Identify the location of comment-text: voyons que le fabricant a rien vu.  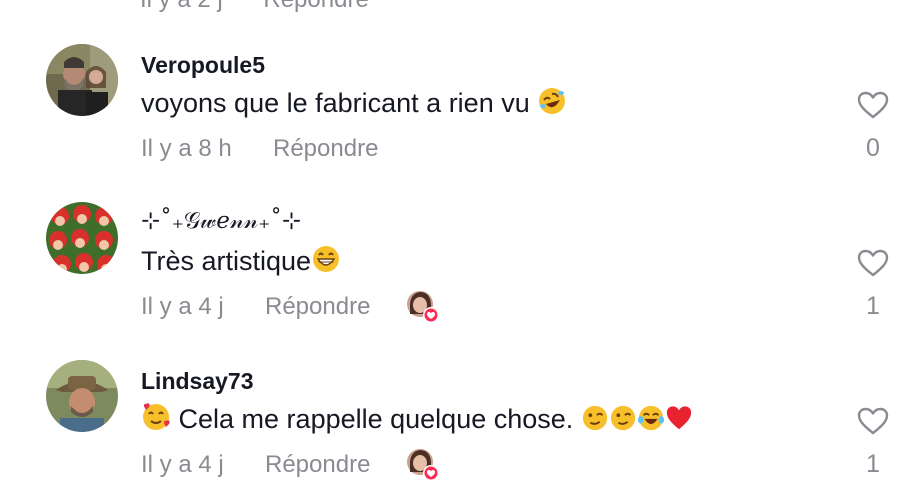
(354, 102).